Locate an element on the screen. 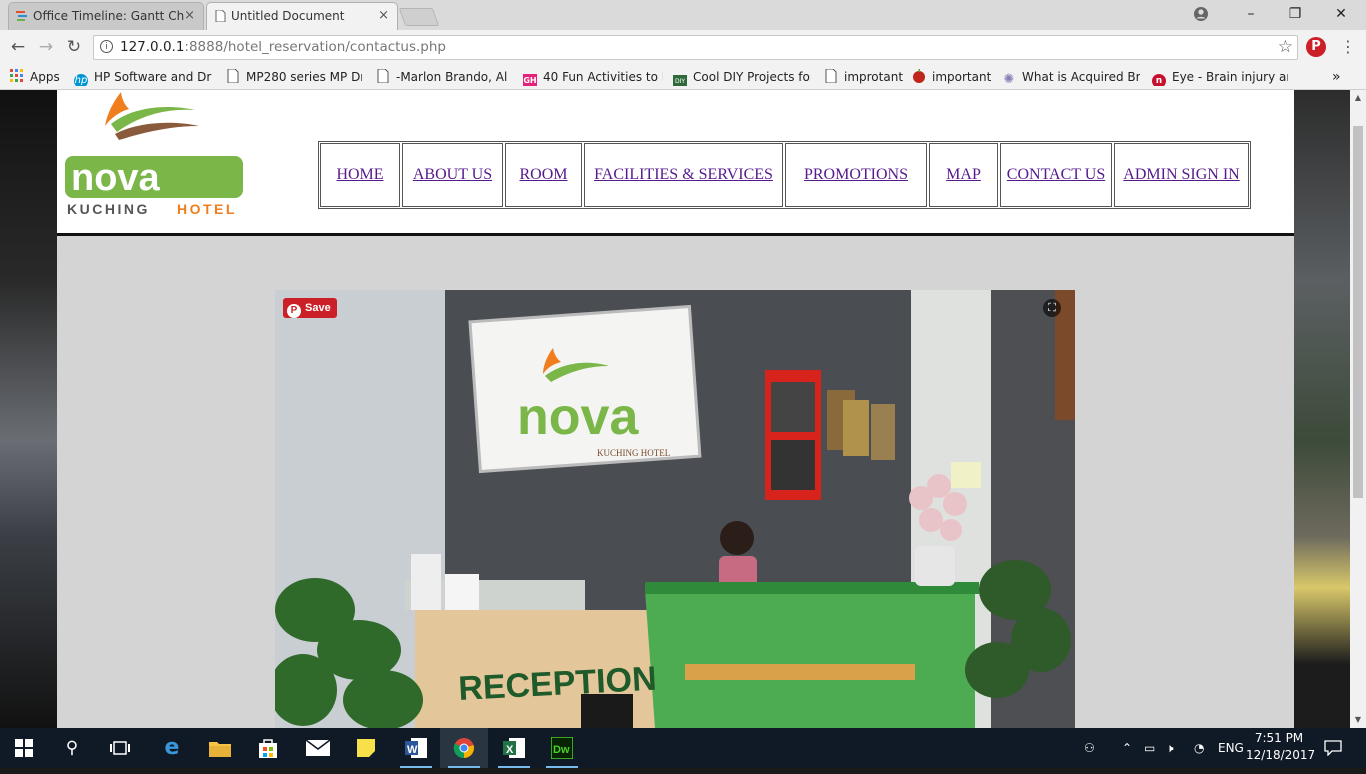 The height and width of the screenshot is (774, 1366). maximize-button: ❐ is located at coordinates (1295, 15).